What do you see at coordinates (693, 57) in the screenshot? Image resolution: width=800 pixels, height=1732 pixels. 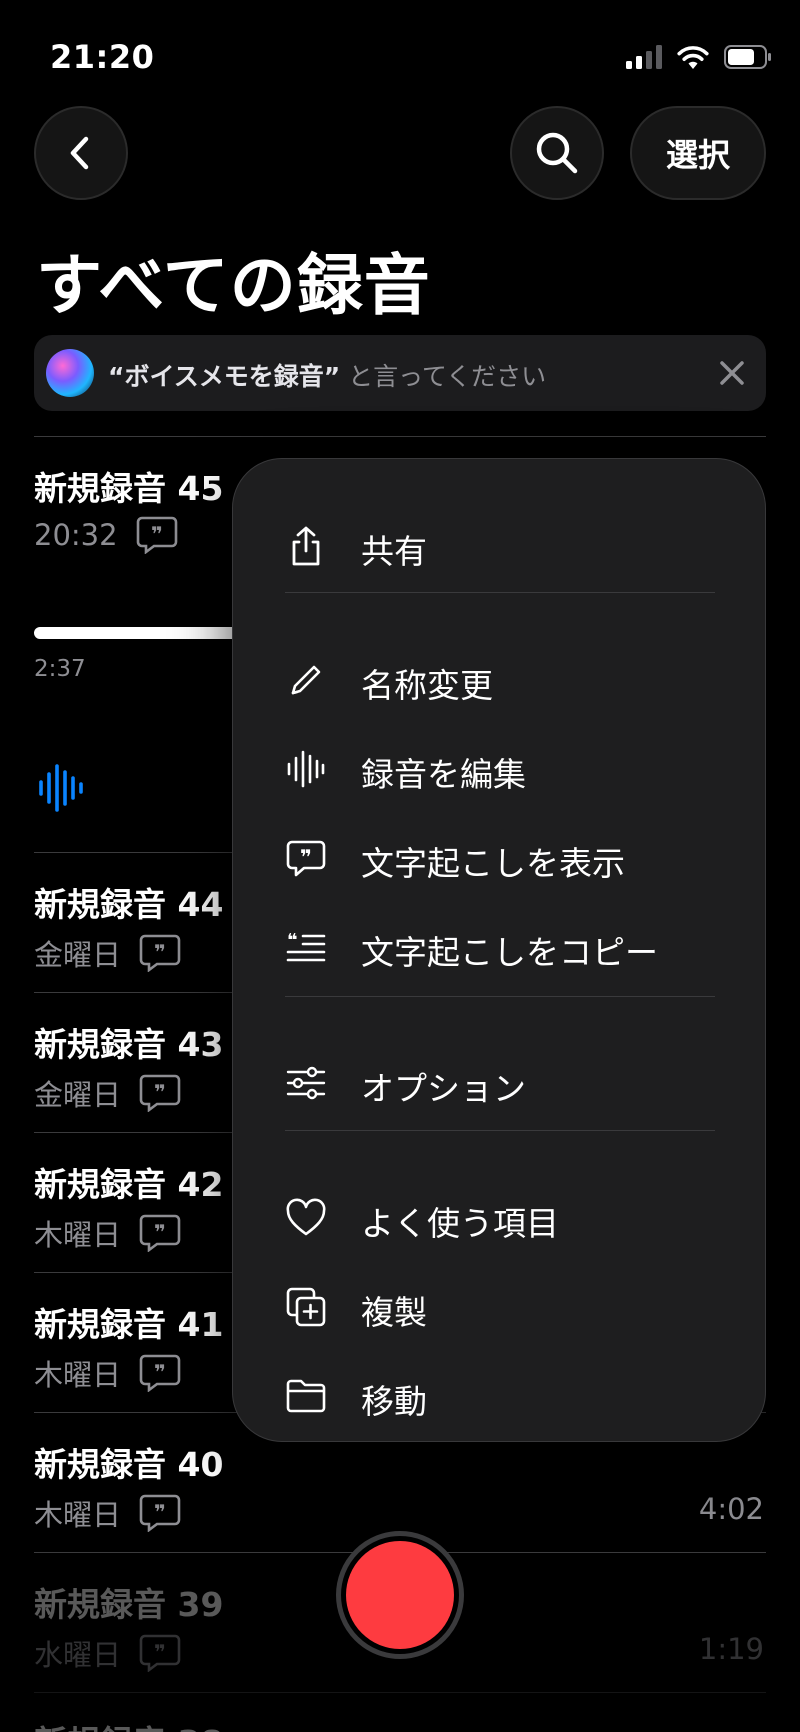 I see `wifi-icon` at bounding box center [693, 57].